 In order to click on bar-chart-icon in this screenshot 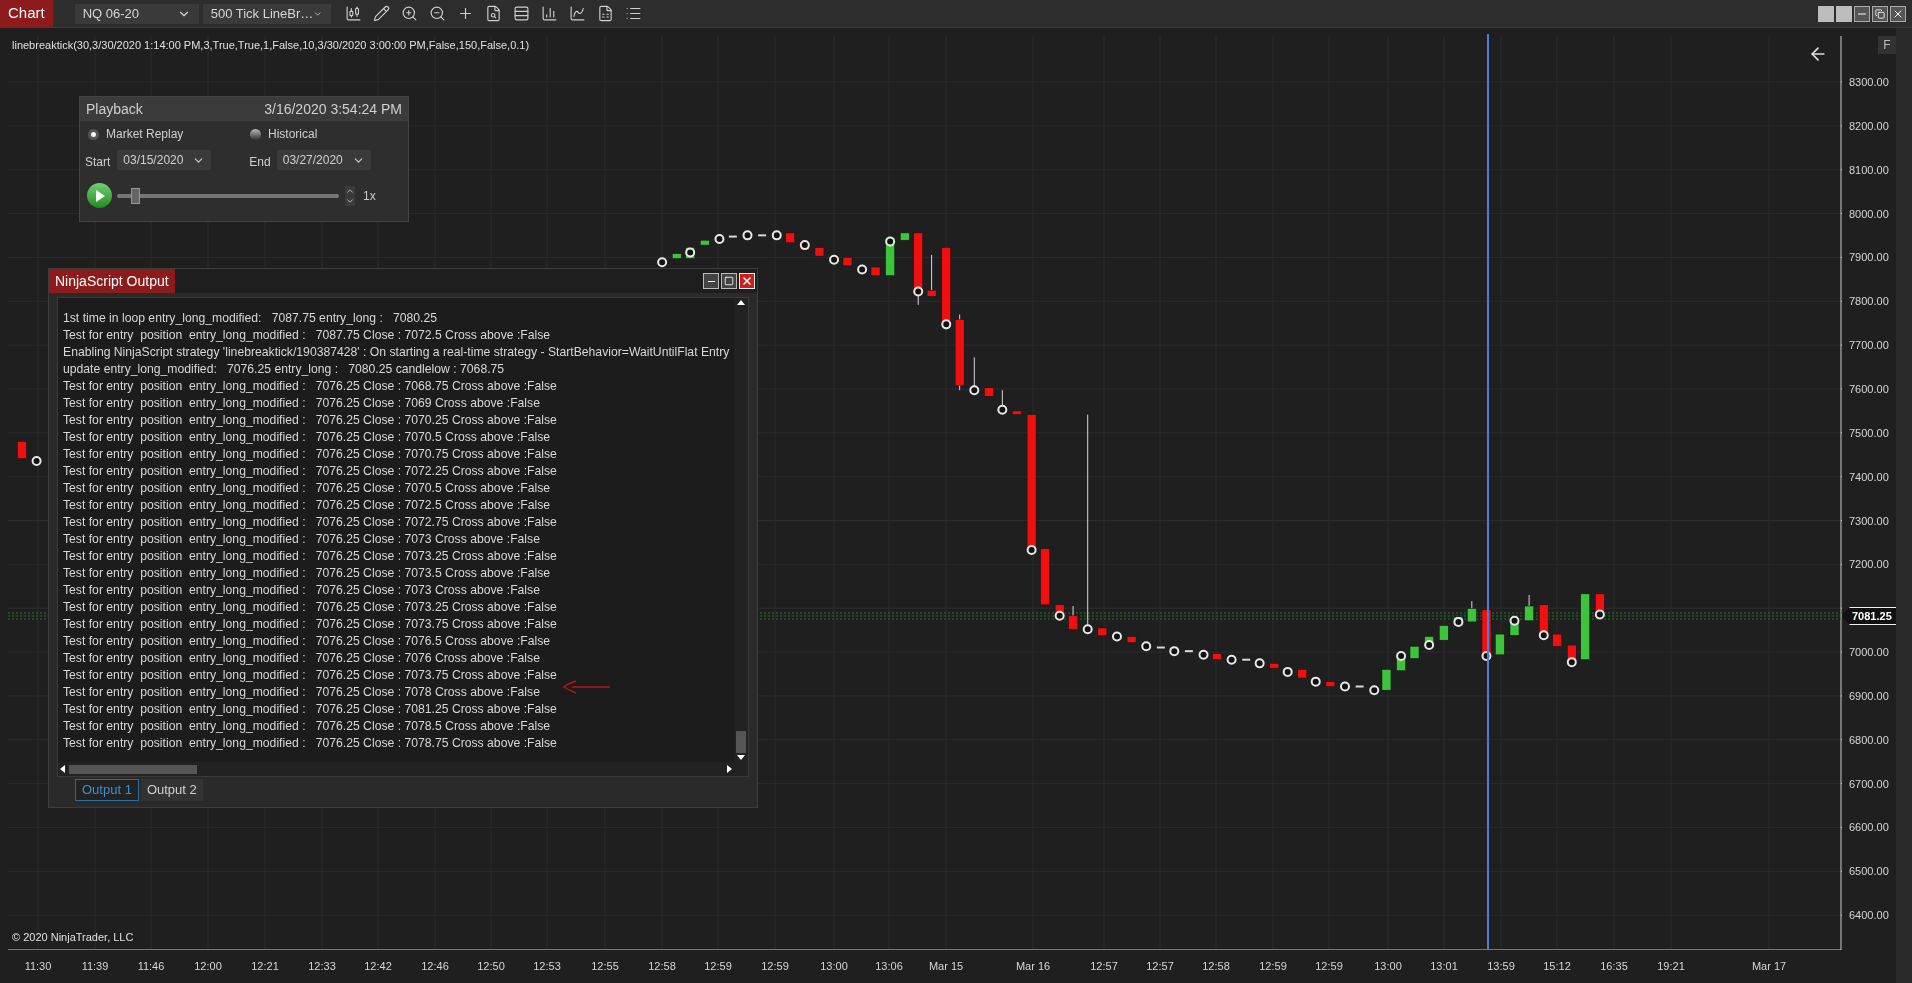, I will do `click(549, 13)`.